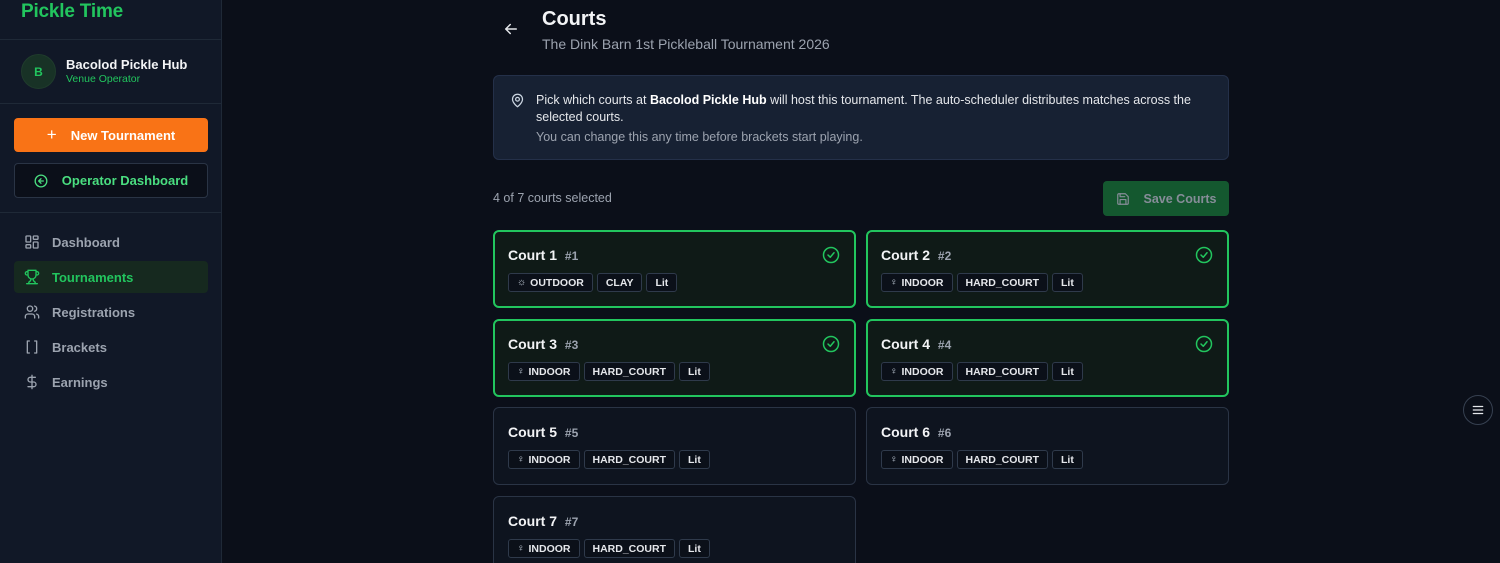  What do you see at coordinates (79, 347) in the screenshot?
I see `sidebar-item-label: Brackets` at bounding box center [79, 347].